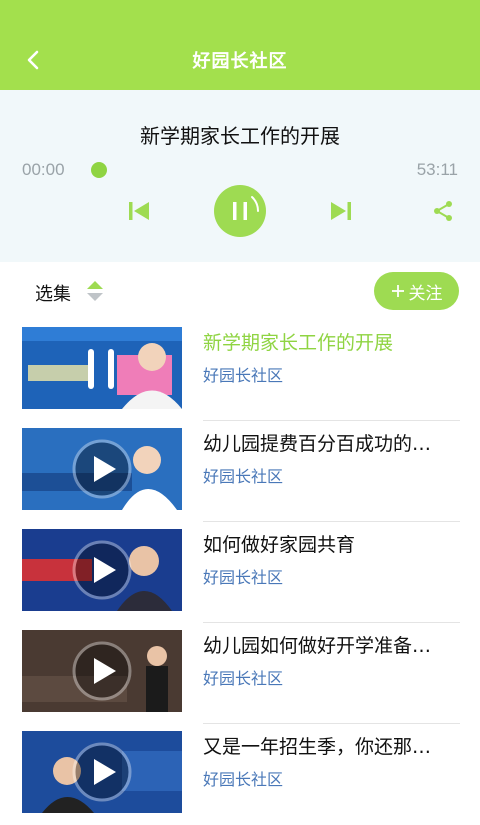 The height and width of the screenshot is (825, 480). What do you see at coordinates (246, 208) in the screenshot?
I see `pause-icon` at bounding box center [246, 208].